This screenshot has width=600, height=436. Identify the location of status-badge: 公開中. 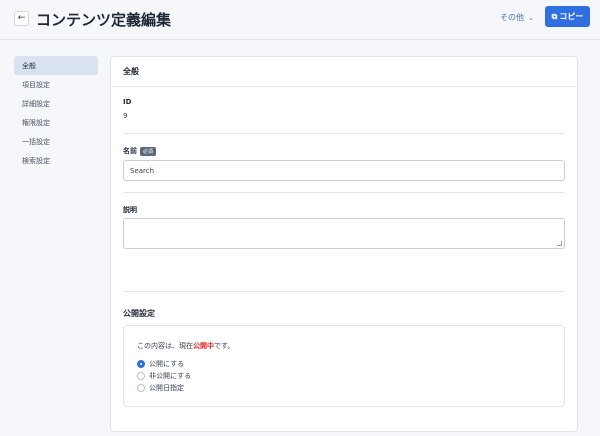
(203, 346).